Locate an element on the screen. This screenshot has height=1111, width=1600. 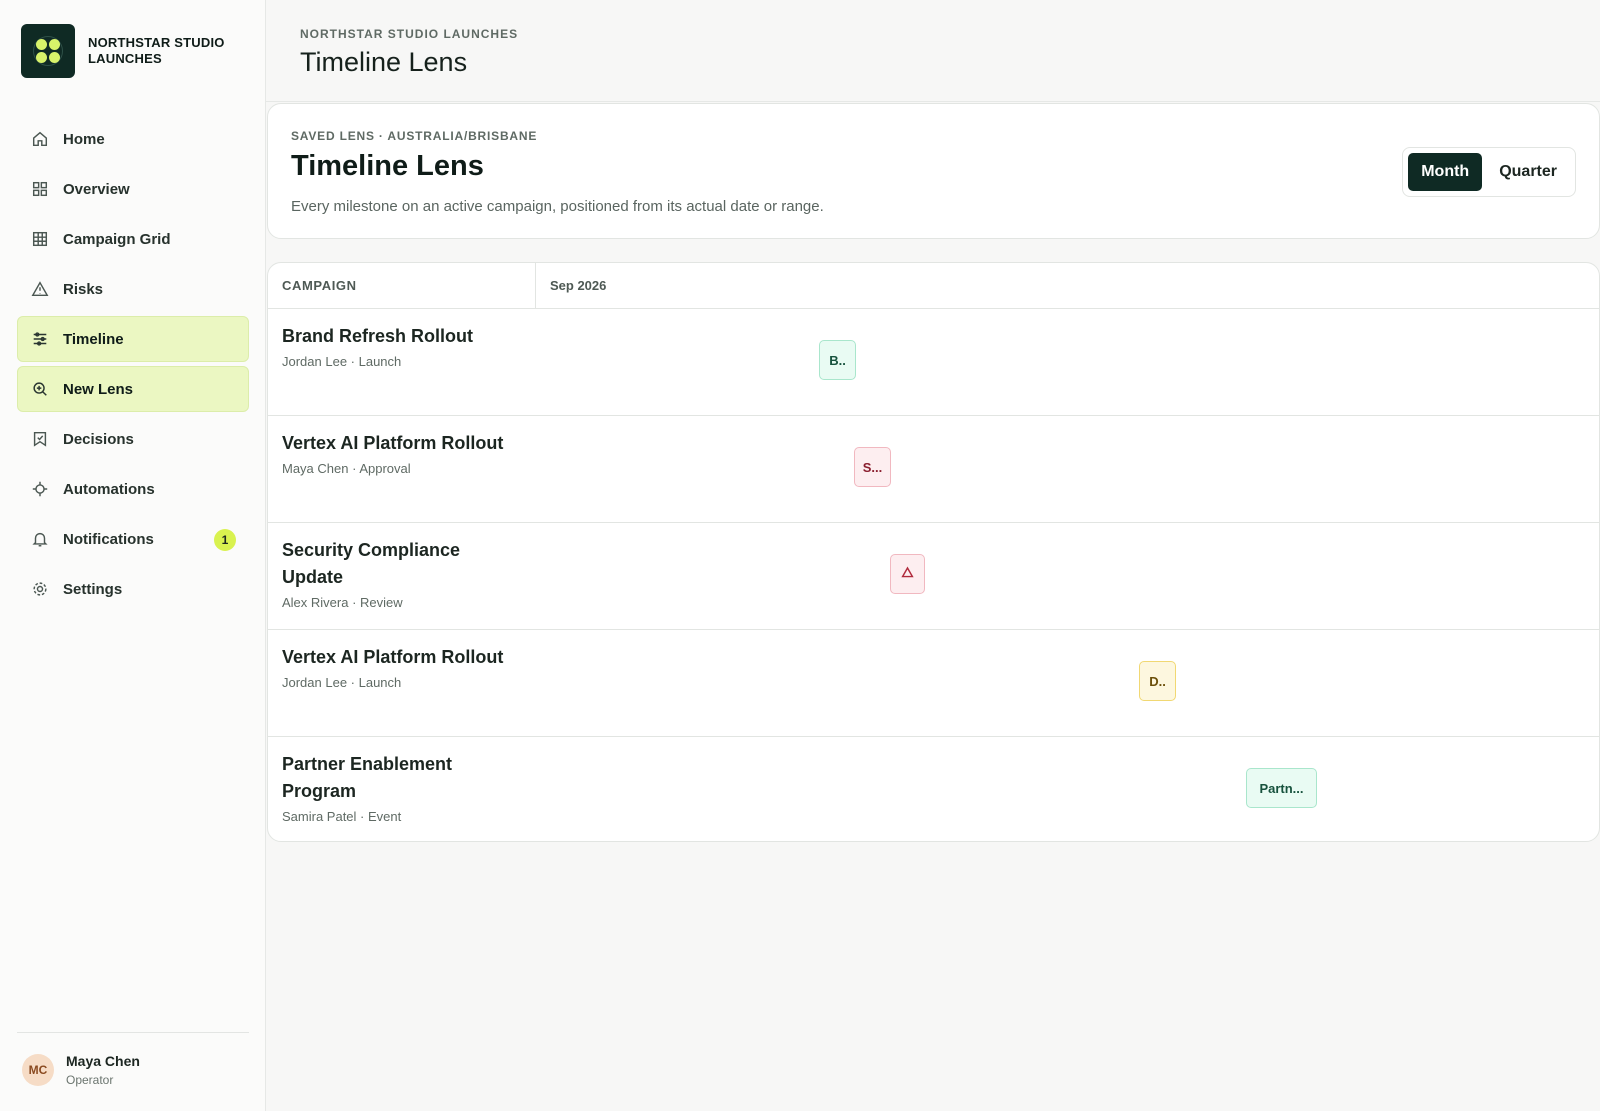
sidebar-item-decisions: Decisions is located at coordinates (133, 439).